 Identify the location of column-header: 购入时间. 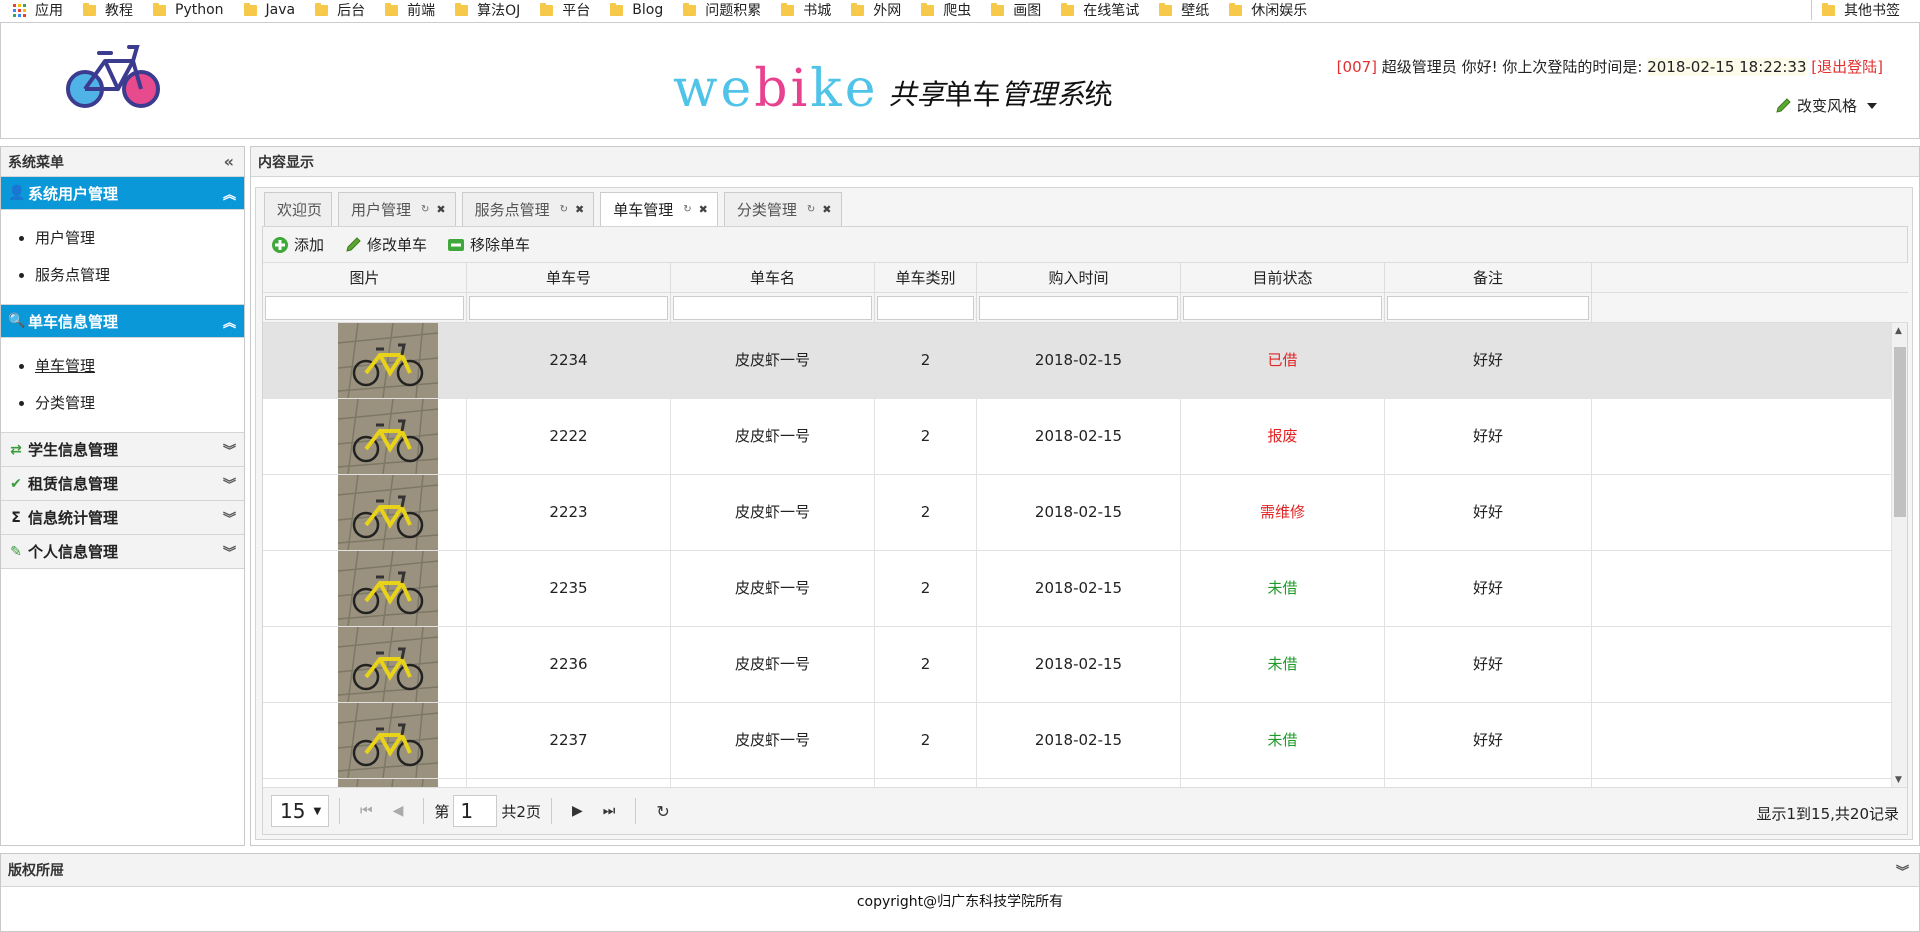
(1079, 278).